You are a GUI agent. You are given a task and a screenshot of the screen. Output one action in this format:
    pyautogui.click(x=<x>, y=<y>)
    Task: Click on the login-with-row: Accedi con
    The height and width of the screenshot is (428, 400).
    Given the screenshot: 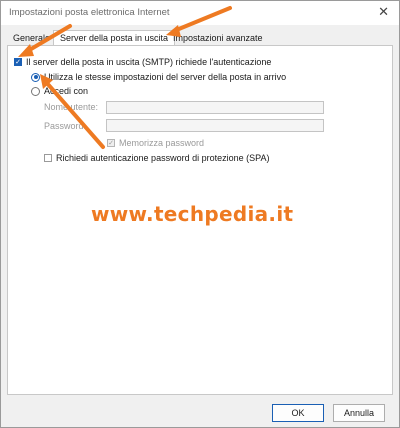 What is the action you would take?
    pyautogui.click(x=59, y=91)
    